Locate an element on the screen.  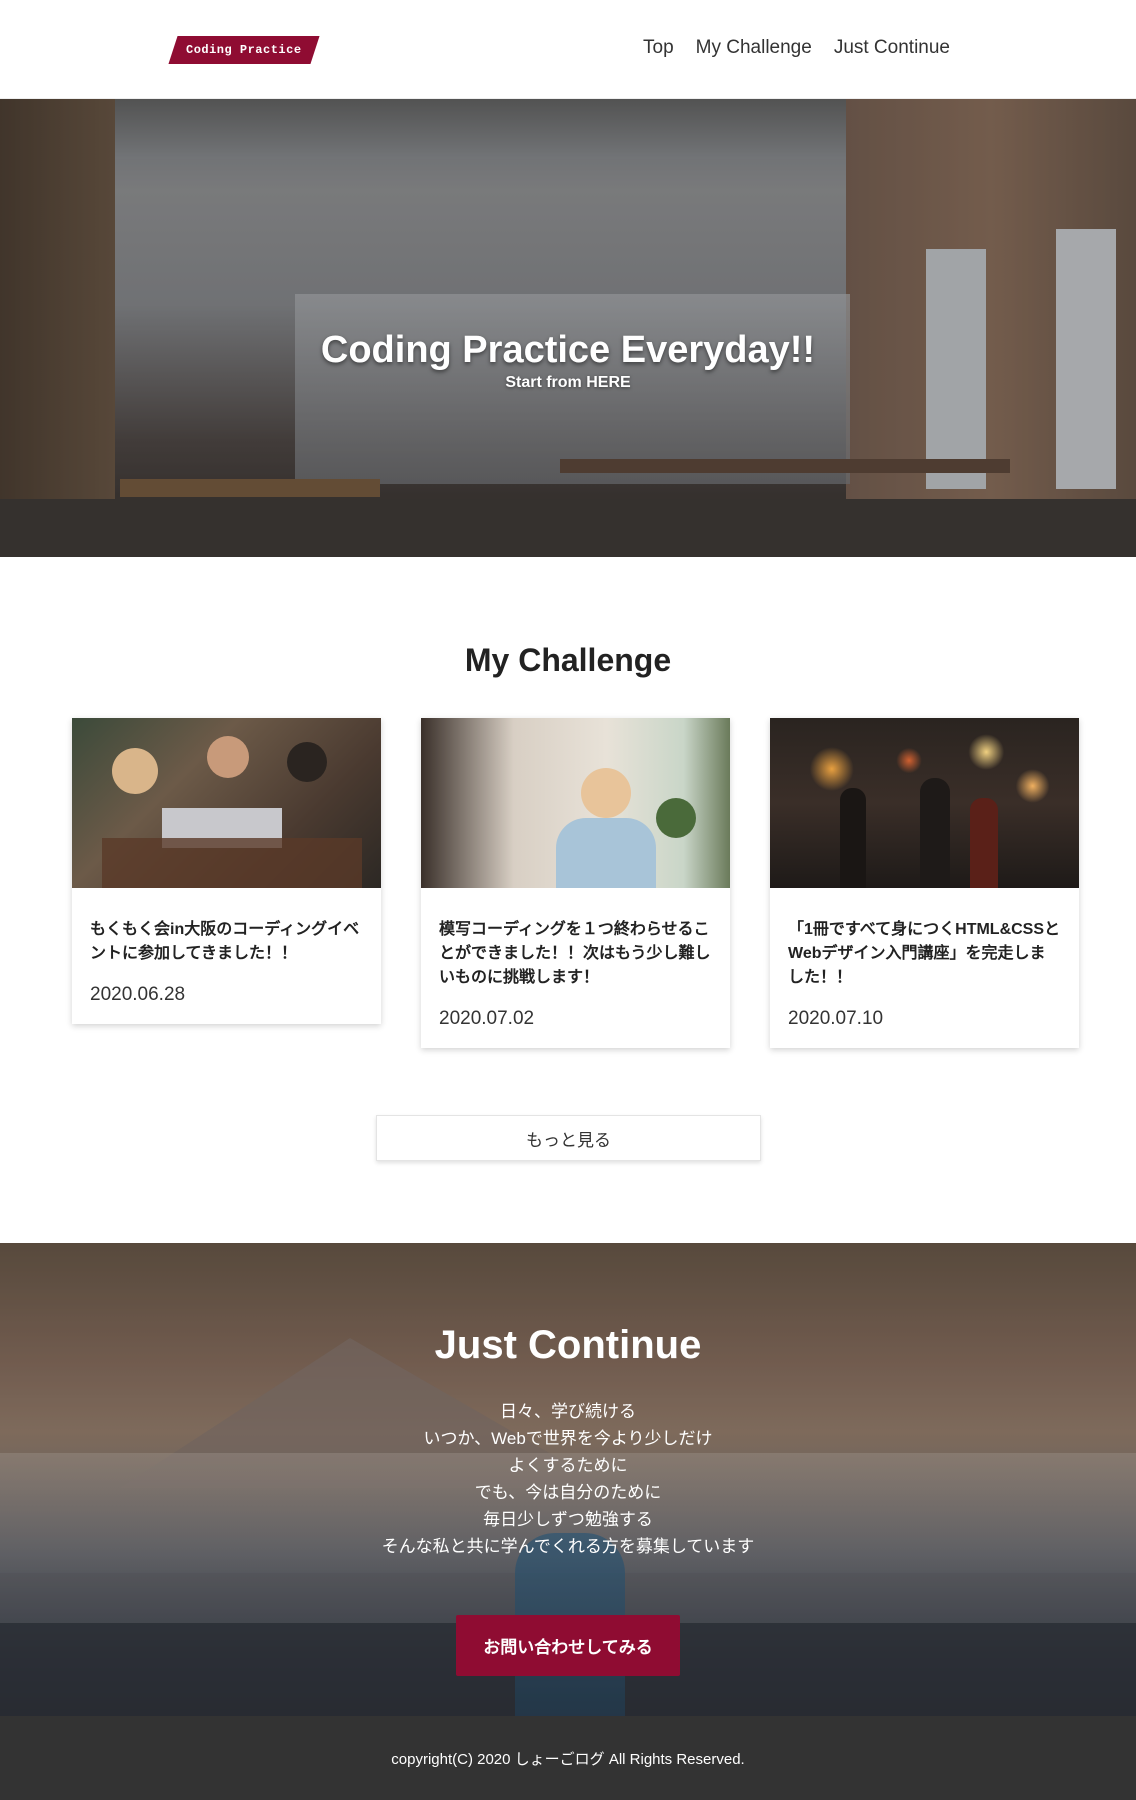
hero-title: Coding Practice Everyday!! is located at coordinates (568, 350).